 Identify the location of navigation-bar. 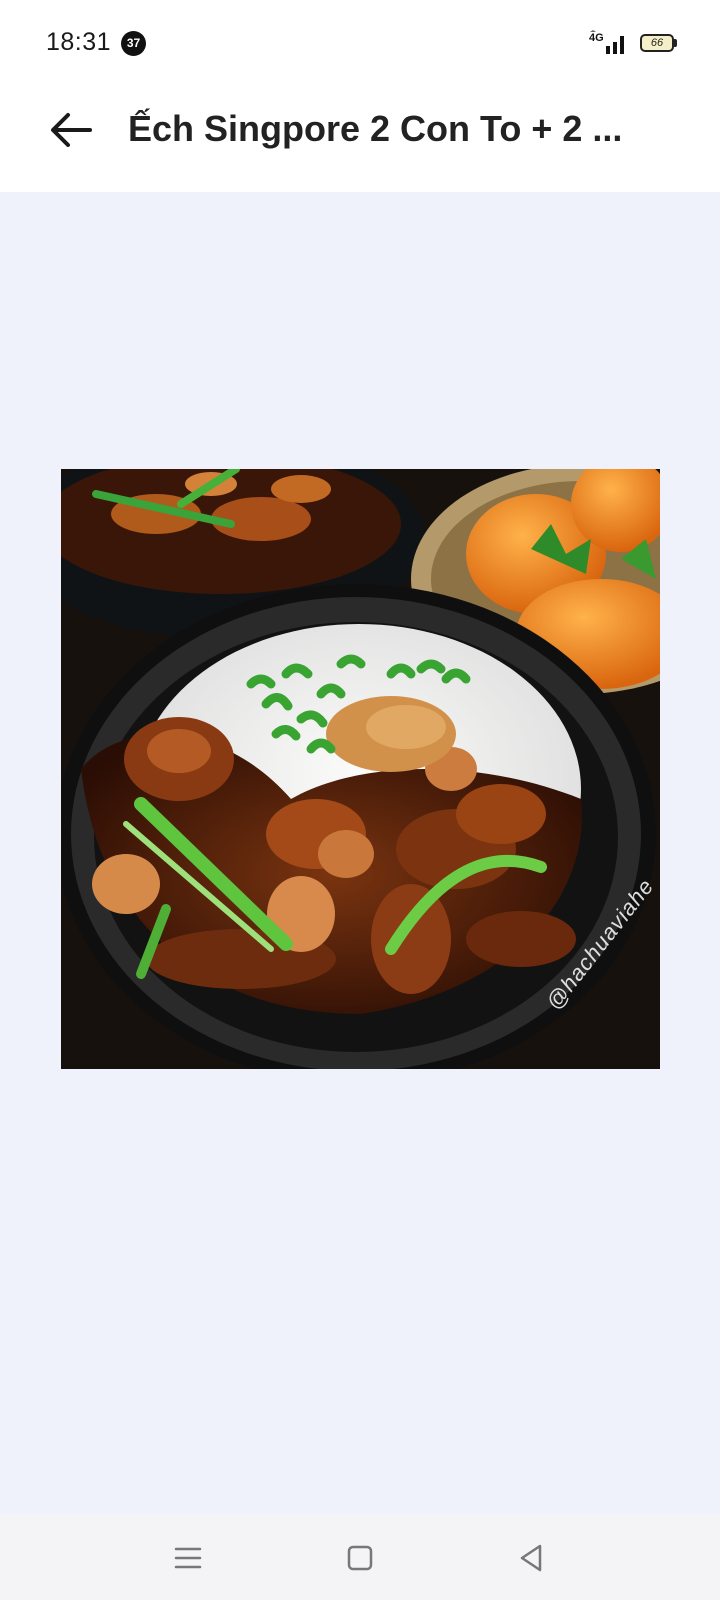
(360, 1557).